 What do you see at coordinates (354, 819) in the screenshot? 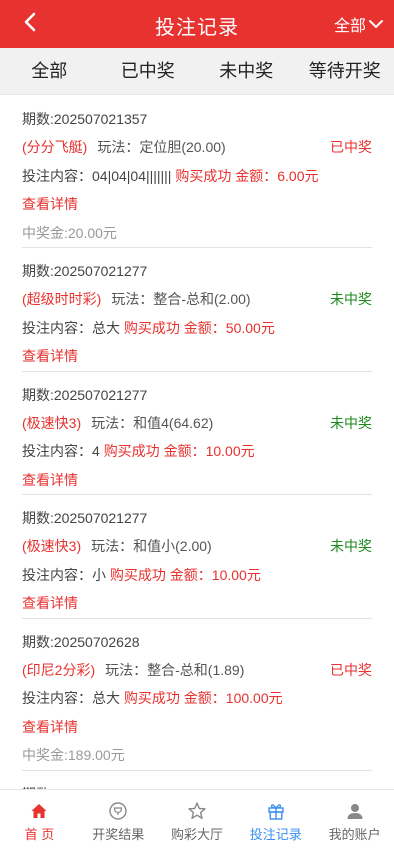
I see `tabbar-account: 我的账户` at bounding box center [354, 819].